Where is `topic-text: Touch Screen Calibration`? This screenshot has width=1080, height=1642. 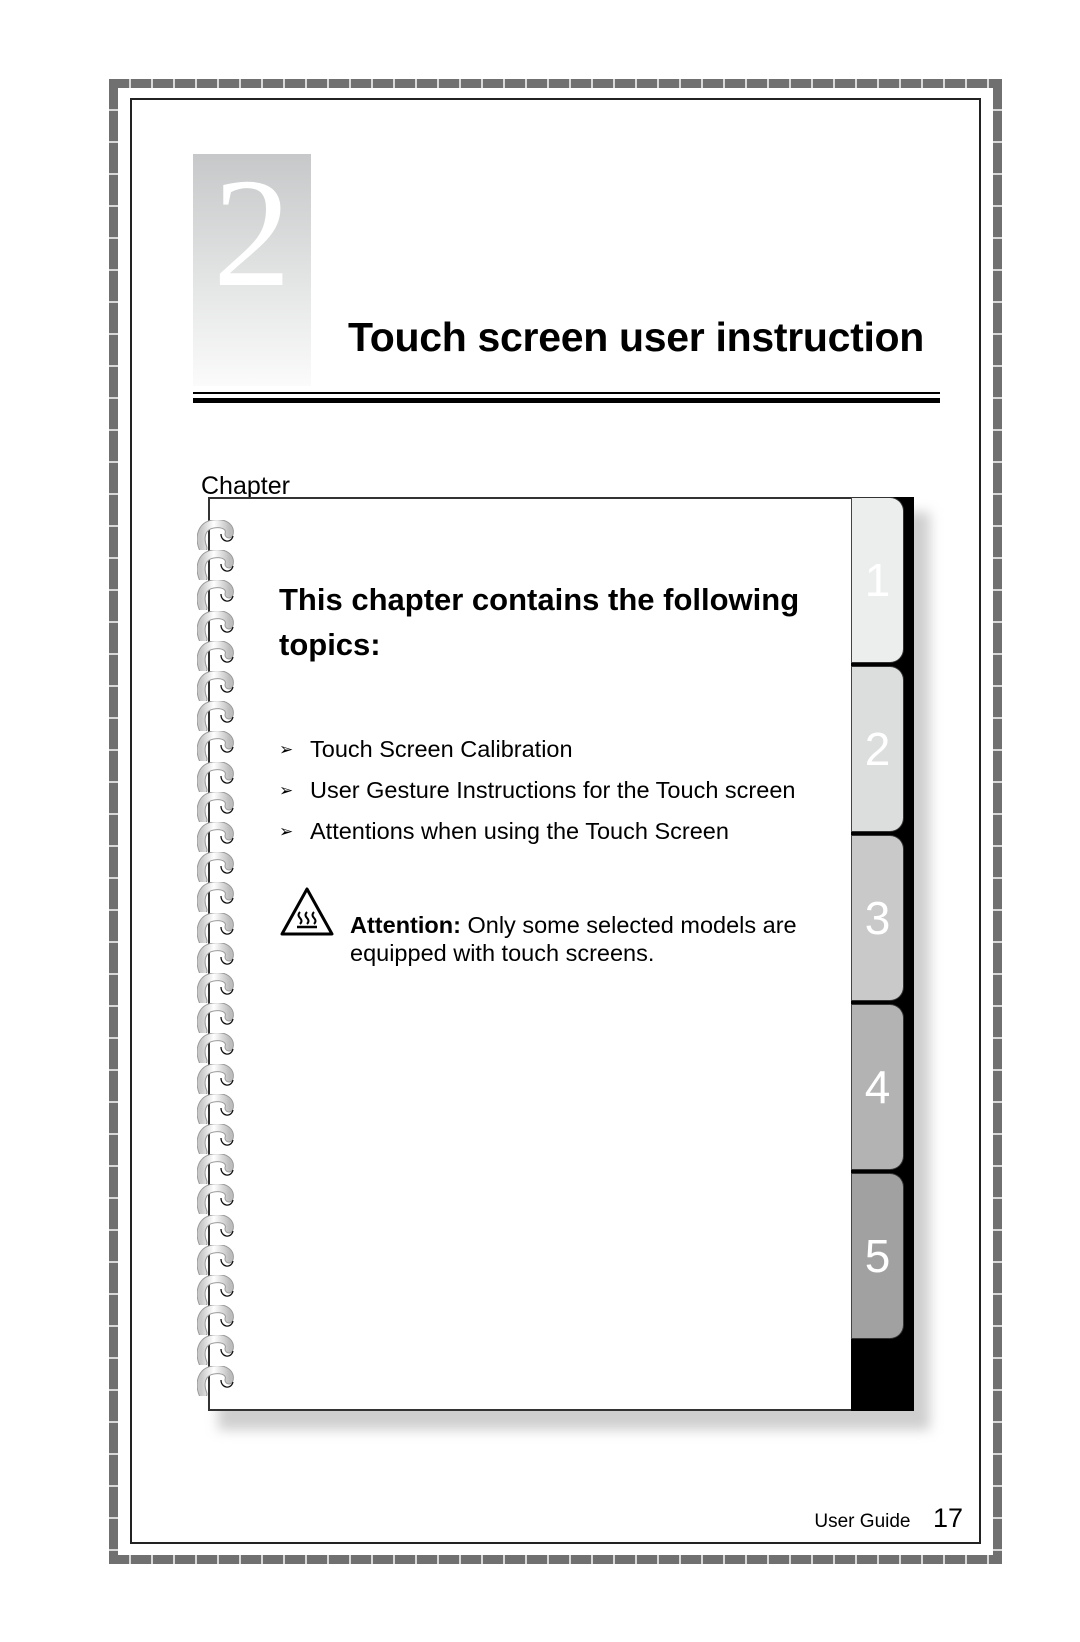
topic-text: Touch Screen Calibration is located at coordinates (441, 749).